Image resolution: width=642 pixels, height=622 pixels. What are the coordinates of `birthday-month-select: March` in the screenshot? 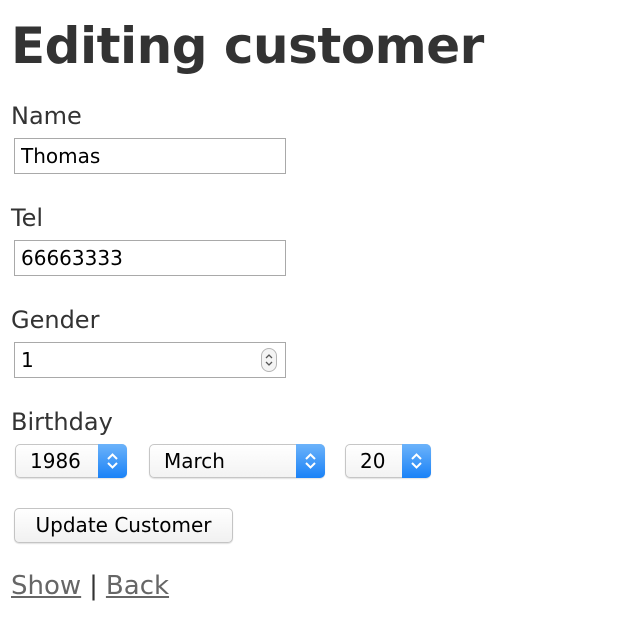 It's located at (237, 461).